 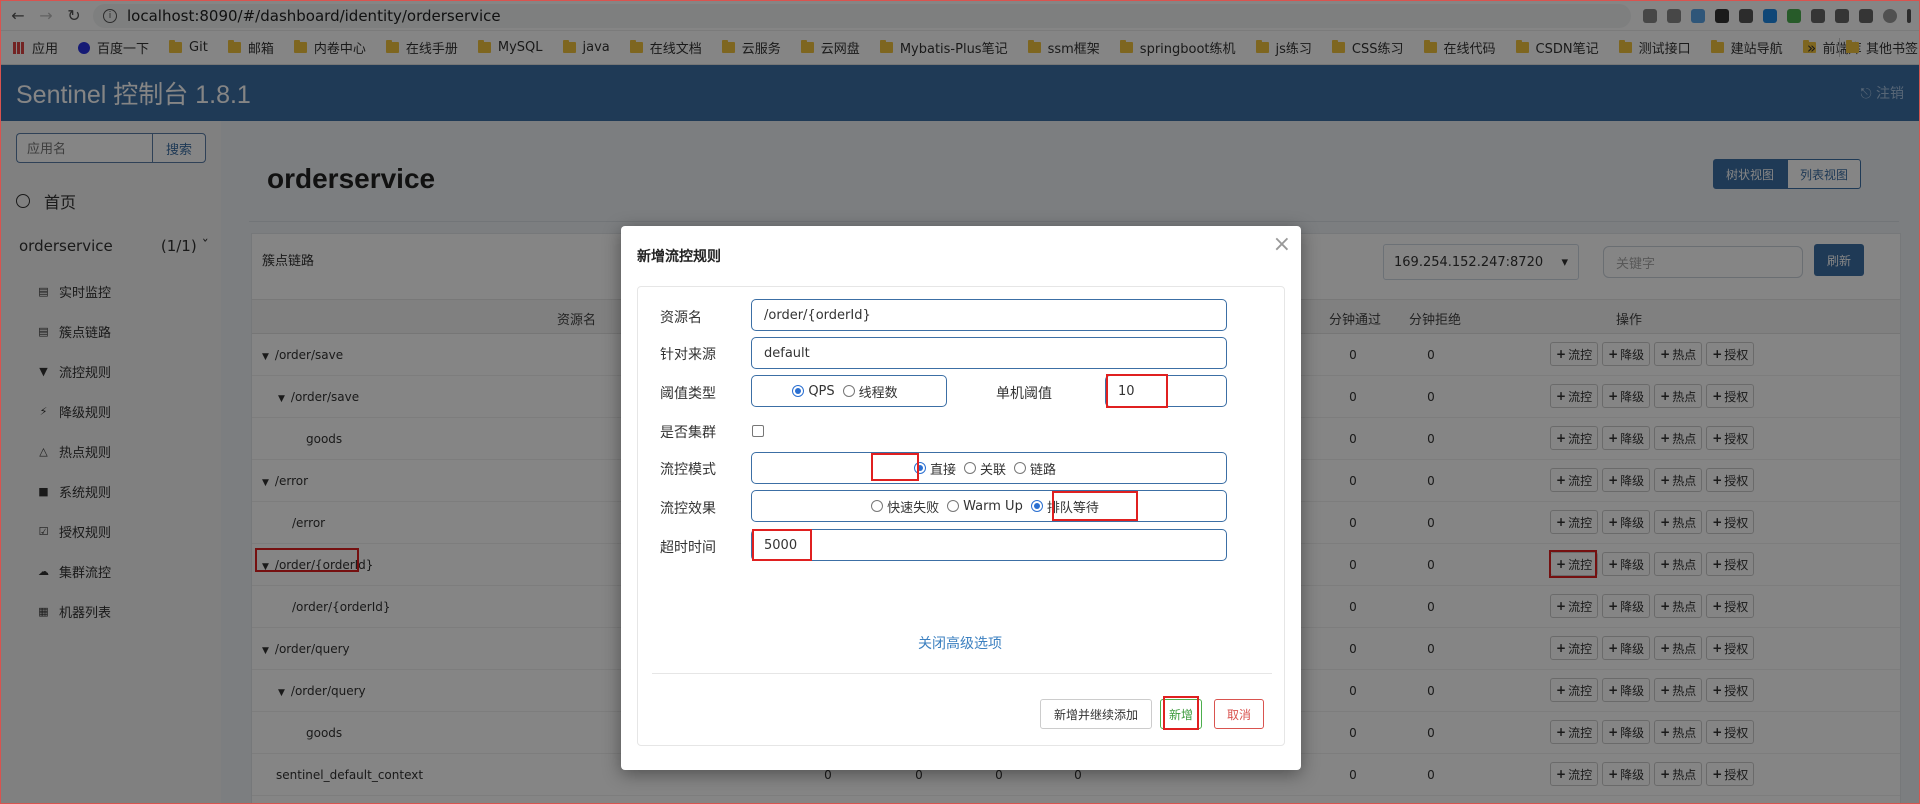 What do you see at coordinates (984, 468) in the screenshot?
I see `mode-relate-radio: 关联` at bounding box center [984, 468].